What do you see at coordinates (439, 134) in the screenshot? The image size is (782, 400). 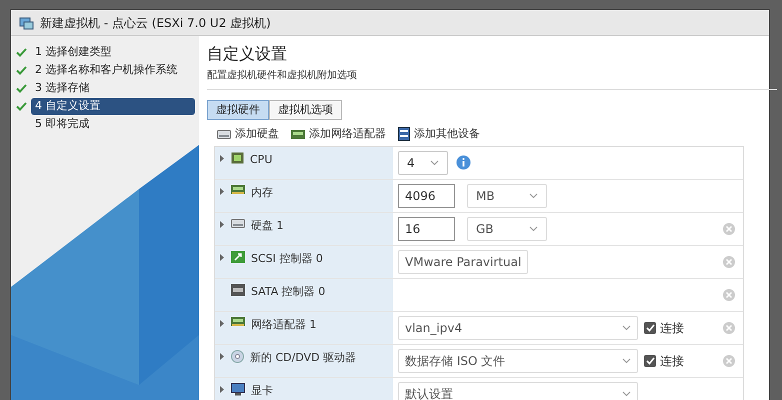 I see `toolbar-button: 添加其他设备` at bounding box center [439, 134].